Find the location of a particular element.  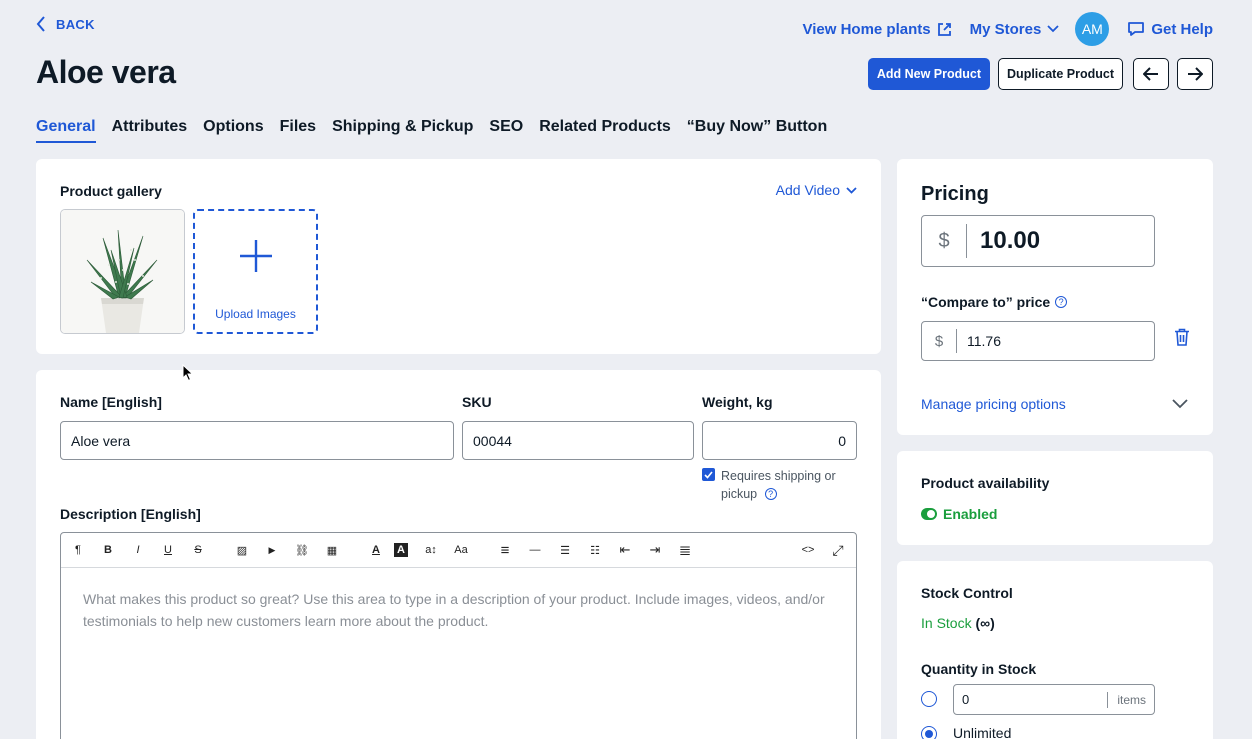

upload-images-label: Upload Images is located at coordinates (255, 314).